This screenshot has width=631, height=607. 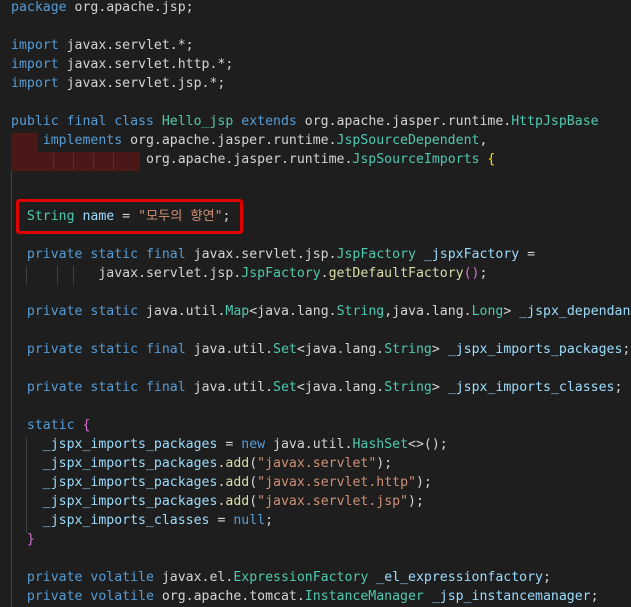 What do you see at coordinates (471, 254) in the screenshot?
I see `code-token: _jspxFactory` at bounding box center [471, 254].